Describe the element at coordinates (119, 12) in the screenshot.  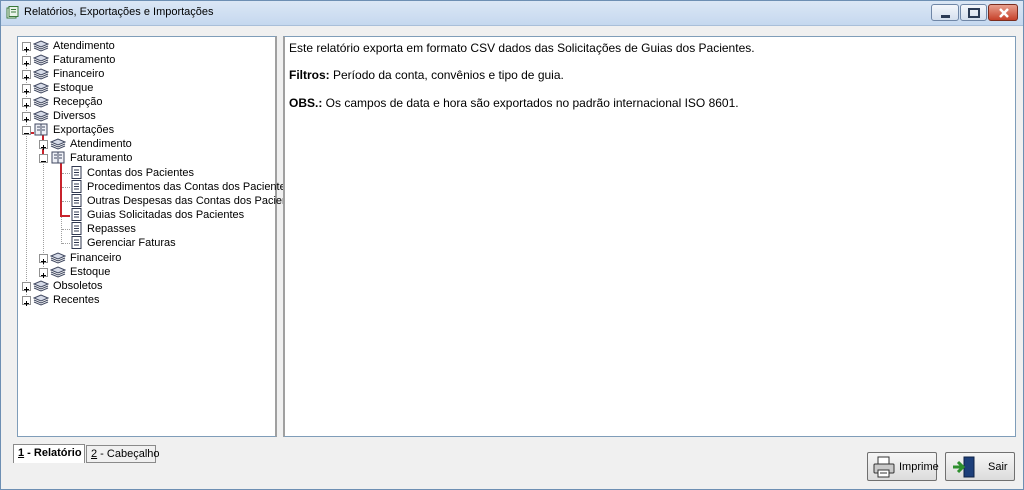
I see `window-title: Relatórios, Exportações e Importações` at that location.